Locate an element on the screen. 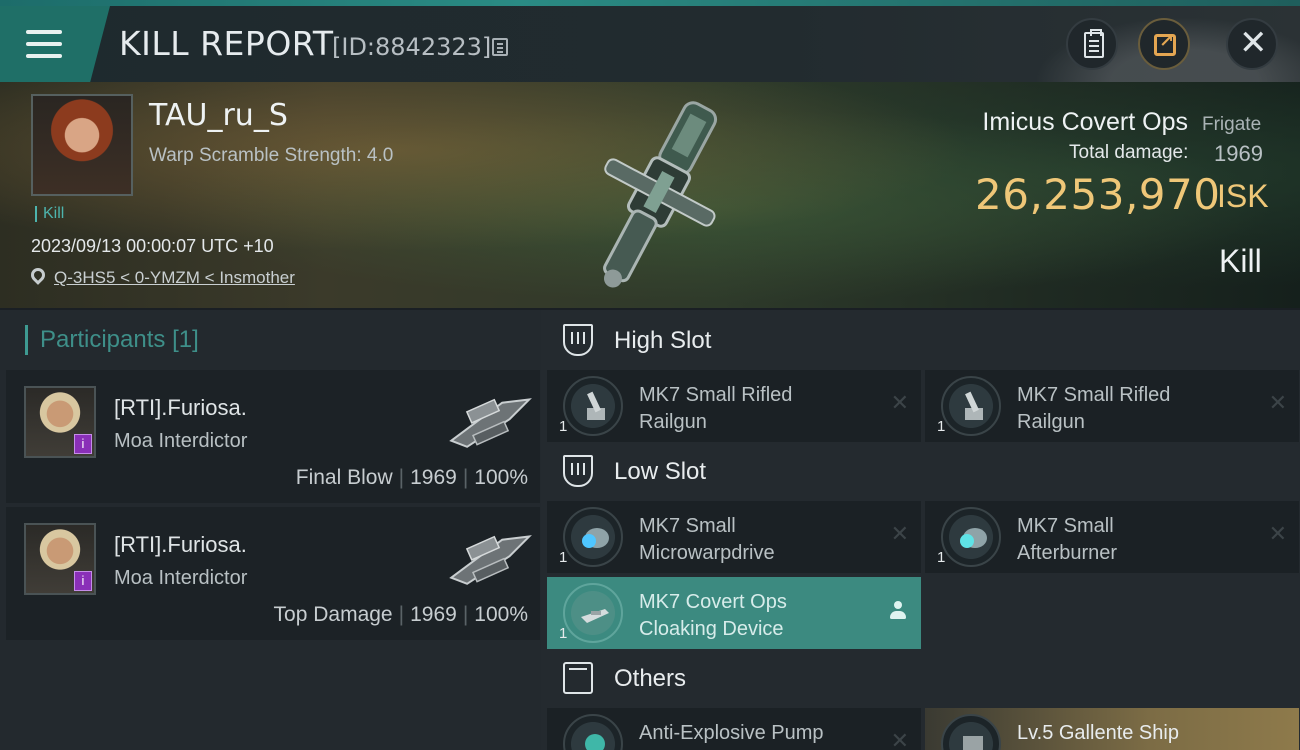 This screenshot has width=1300, height=750. kill-datetime: 2023/09/13 00:00:07 UTC +10 is located at coordinates (152, 246).